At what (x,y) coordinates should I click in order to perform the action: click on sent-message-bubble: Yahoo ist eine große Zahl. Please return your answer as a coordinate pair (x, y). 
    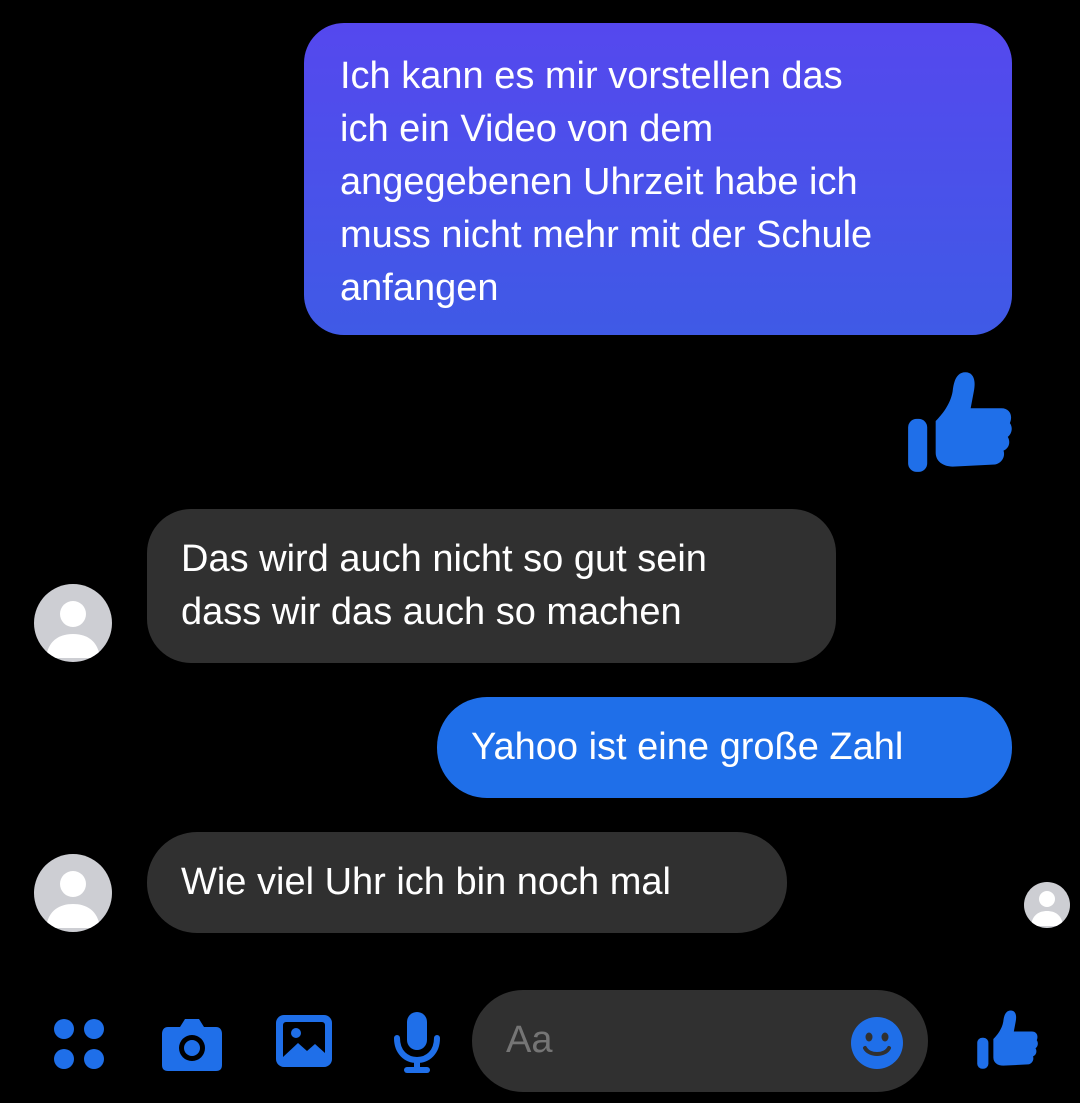
    Looking at the image, I should click on (724, 747).